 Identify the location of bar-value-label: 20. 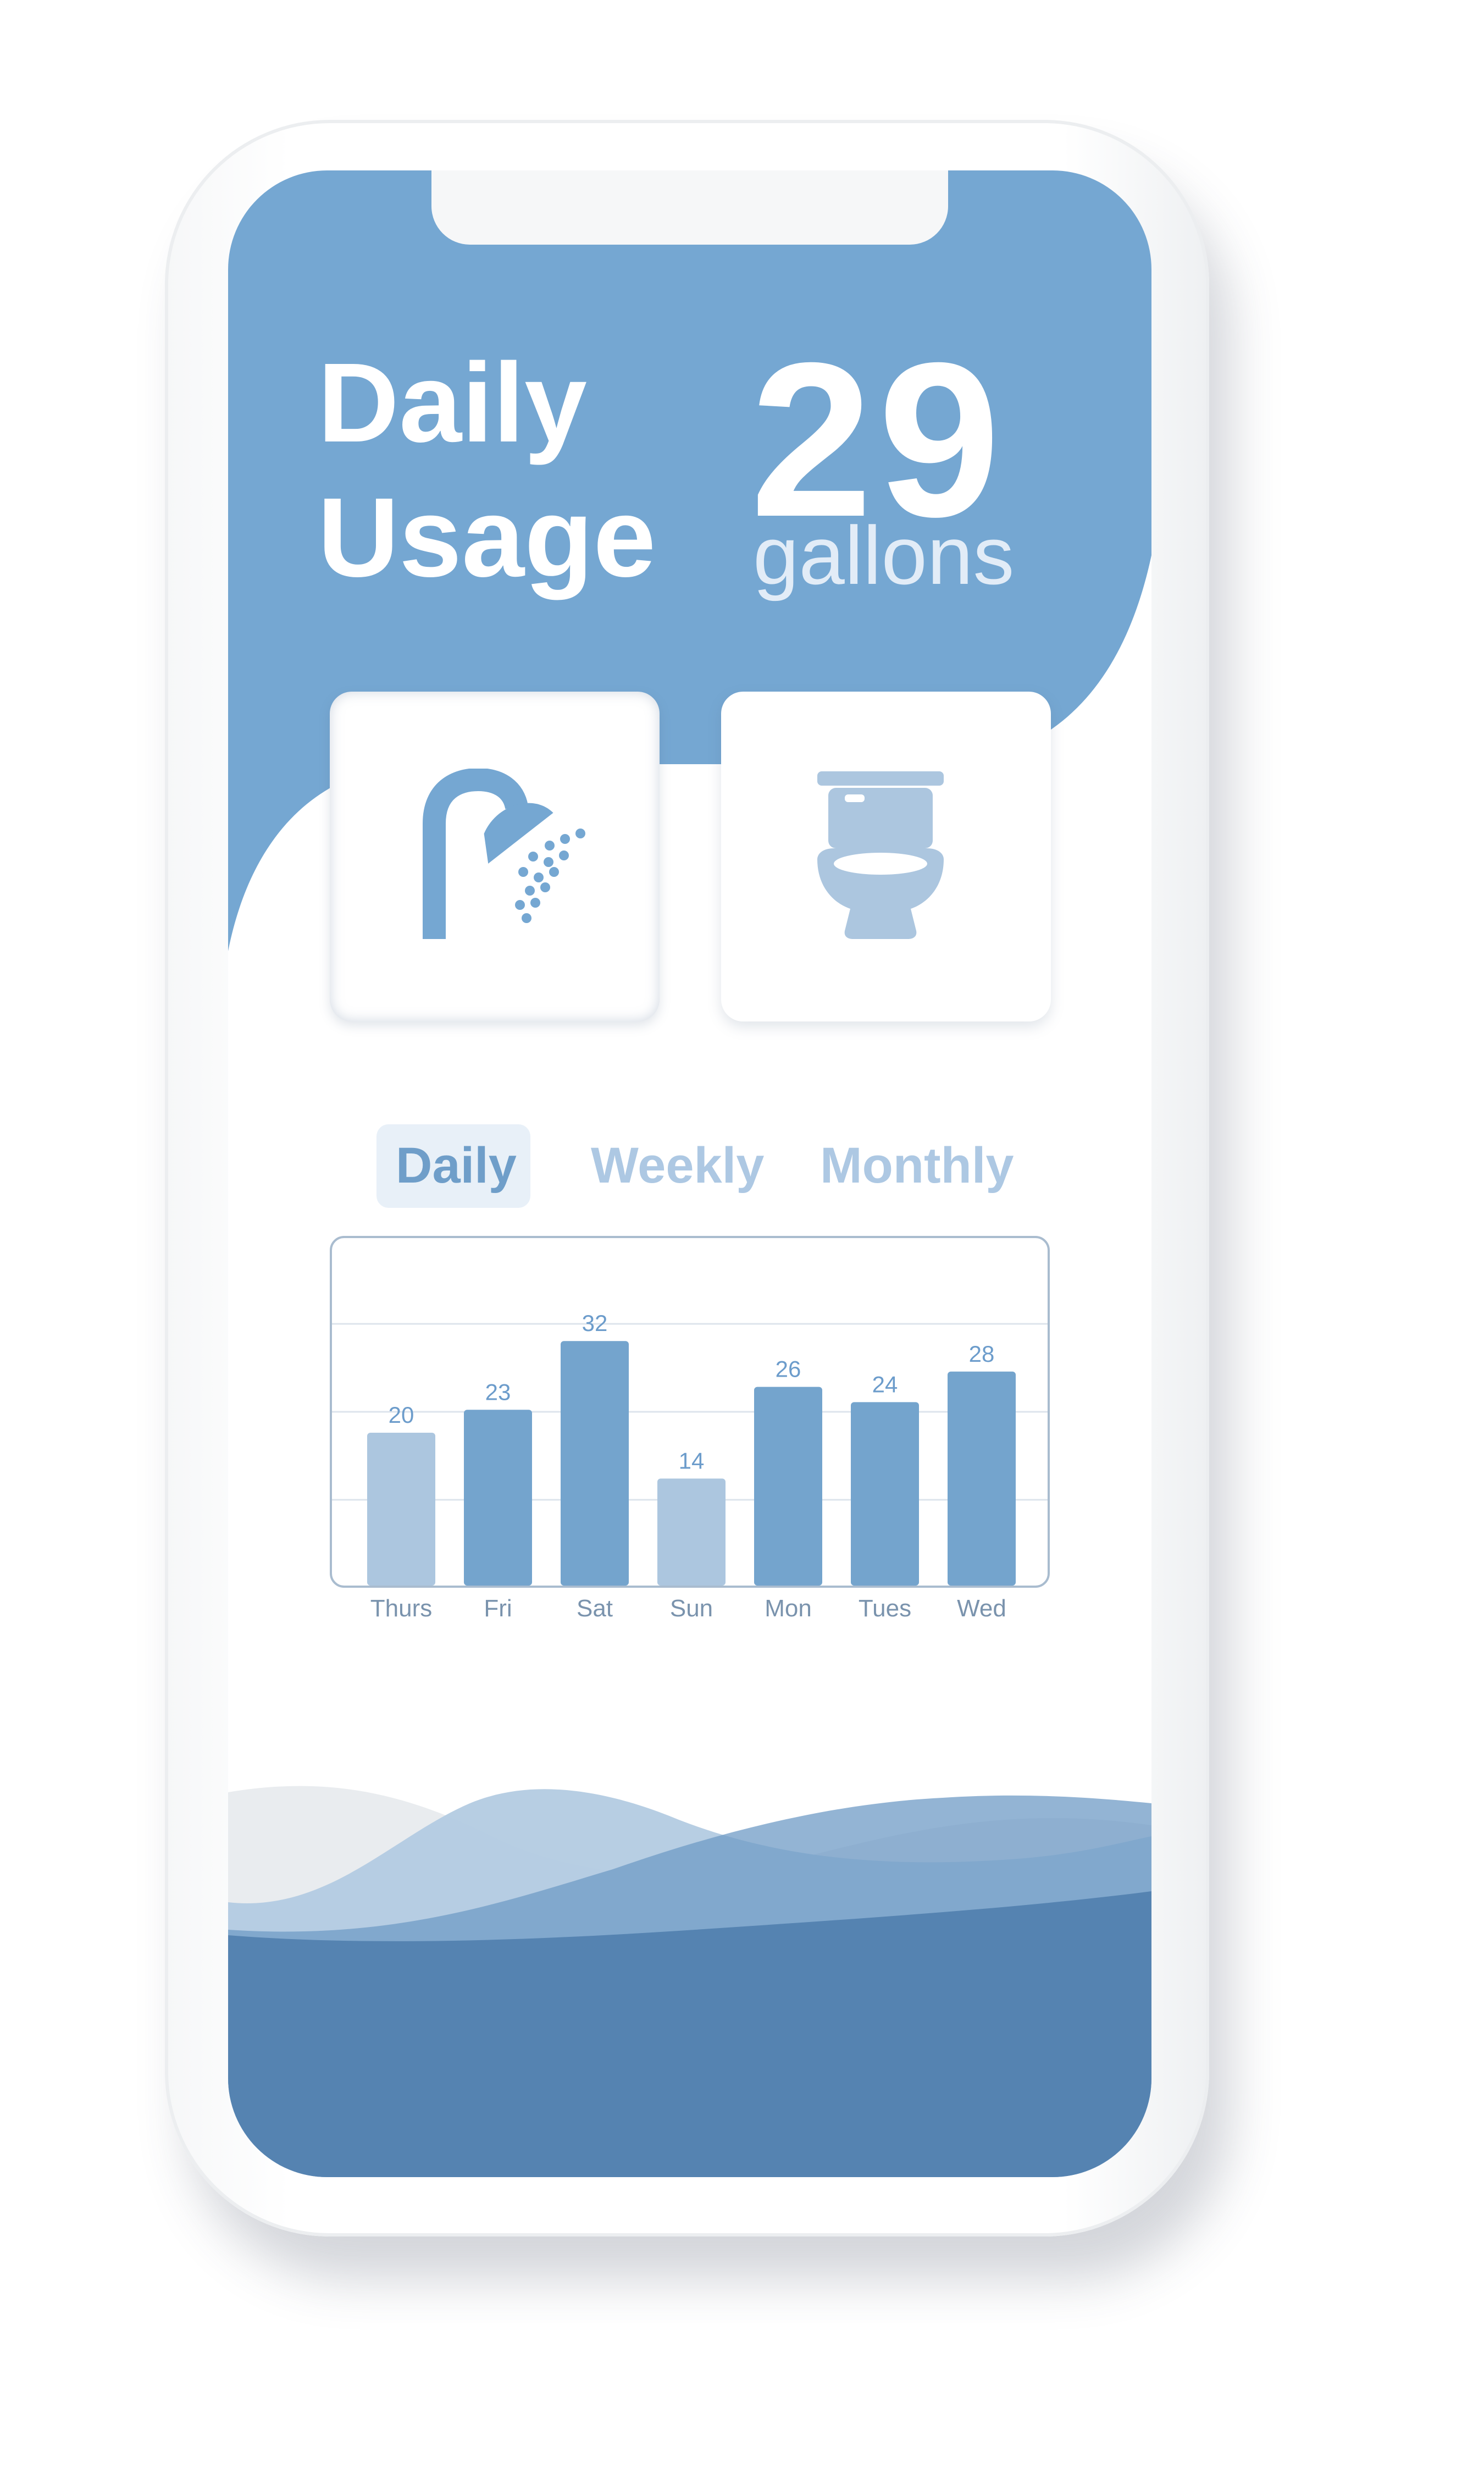
(401, 1415).